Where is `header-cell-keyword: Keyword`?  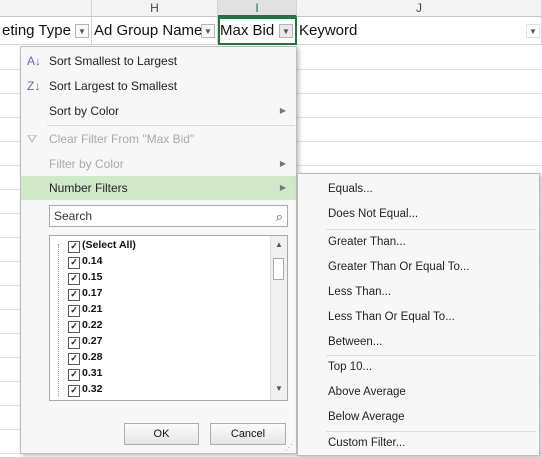 header-cell-keyword: Keyword is located at coordinates (419, 31).